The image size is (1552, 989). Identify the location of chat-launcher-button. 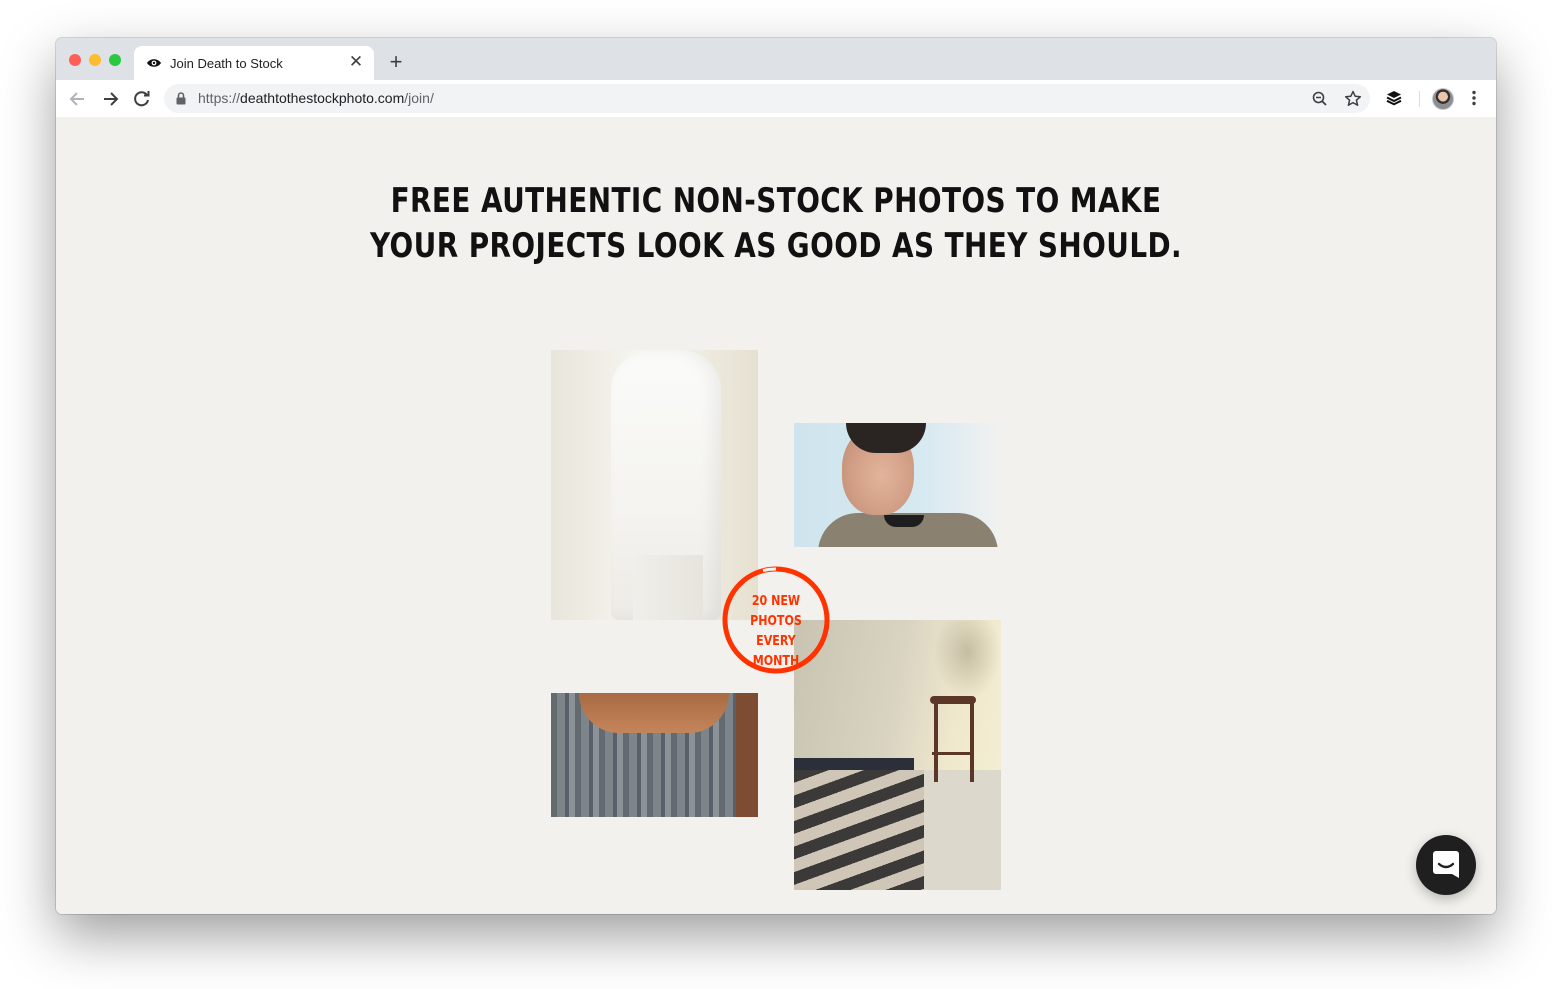
(1446, 865).